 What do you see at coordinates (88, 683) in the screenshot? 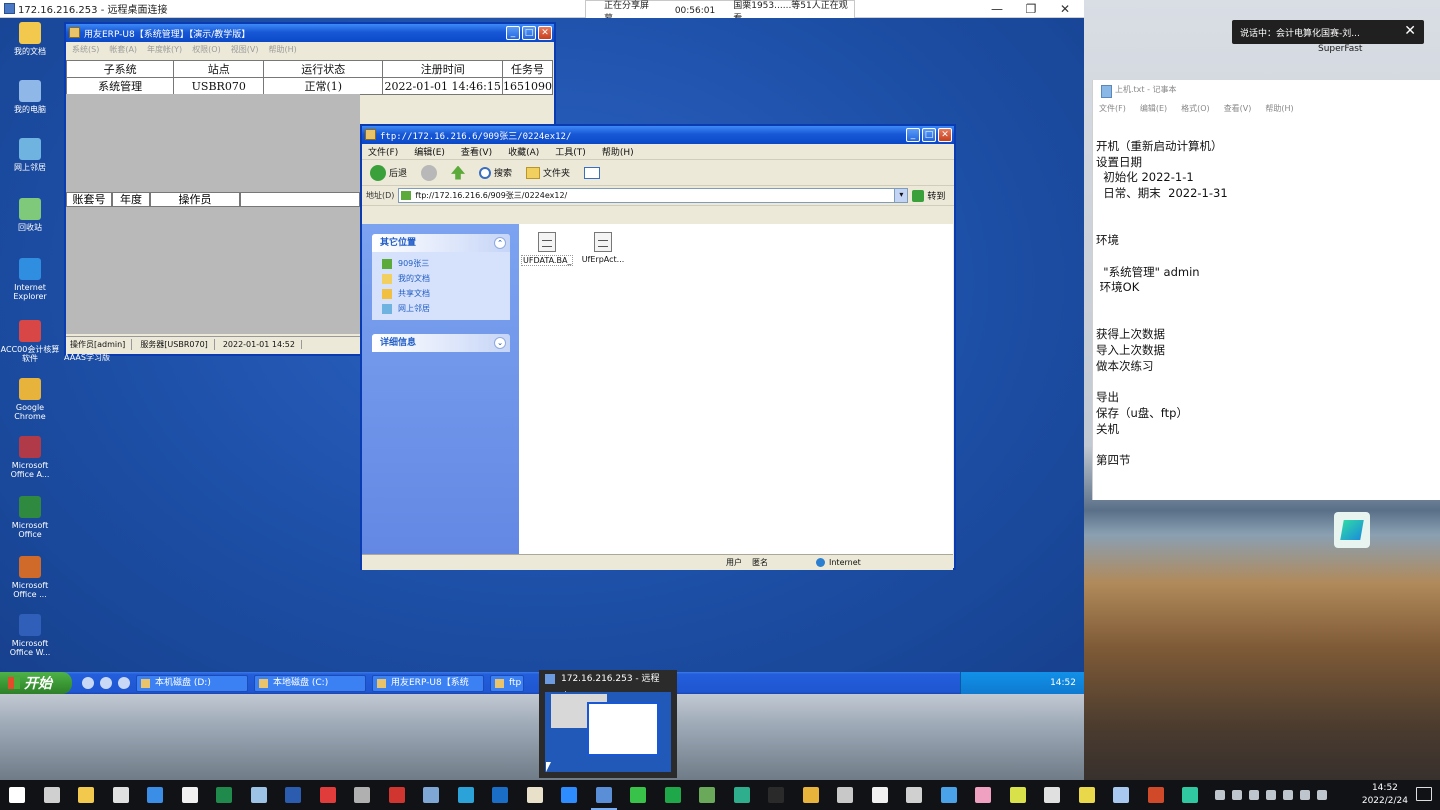
I see `ie-quicklaunch-icon` at bounding box center [88, 683].